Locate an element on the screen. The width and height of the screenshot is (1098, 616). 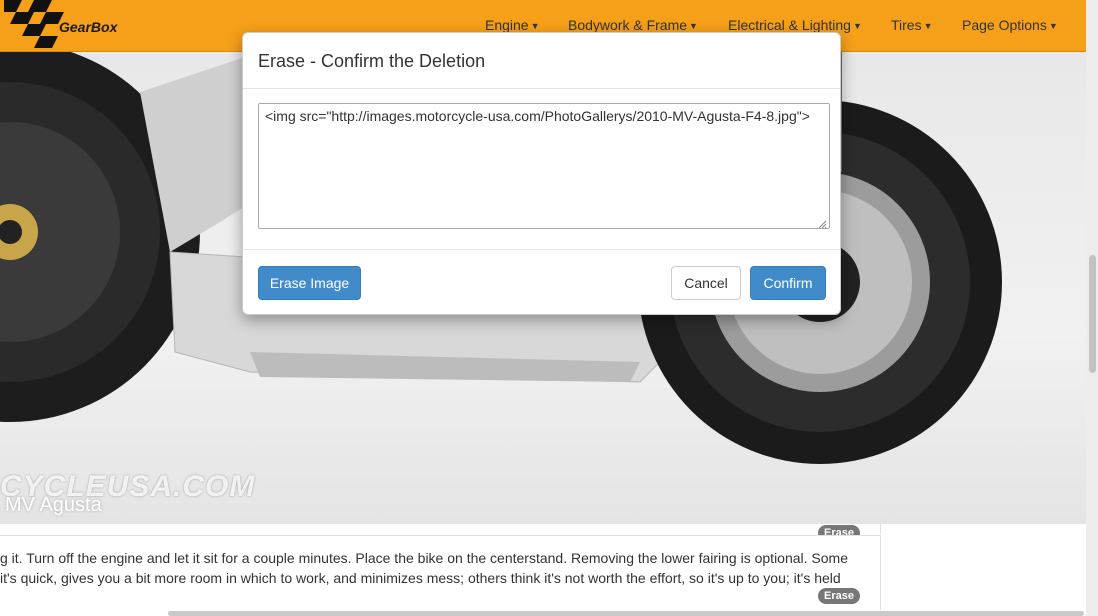
image-code-textarea is located at coordinates (544, 166).